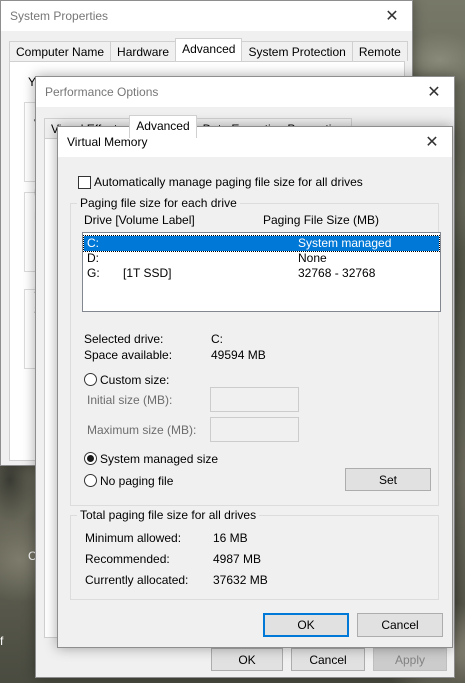 The height and width of the screenshot is (683, 465). What do you see at coordinates (345, 243) in the screenshot?
I see `drive-paging-size: System managed` at bounding box center [345, 243].